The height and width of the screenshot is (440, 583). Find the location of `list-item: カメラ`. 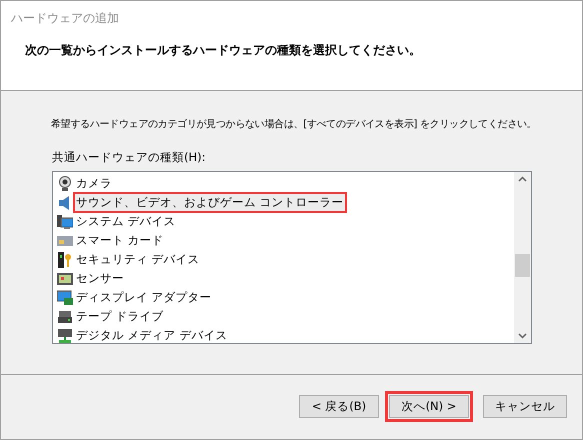

list-item: カメラ is located at coordinates (285, 184).